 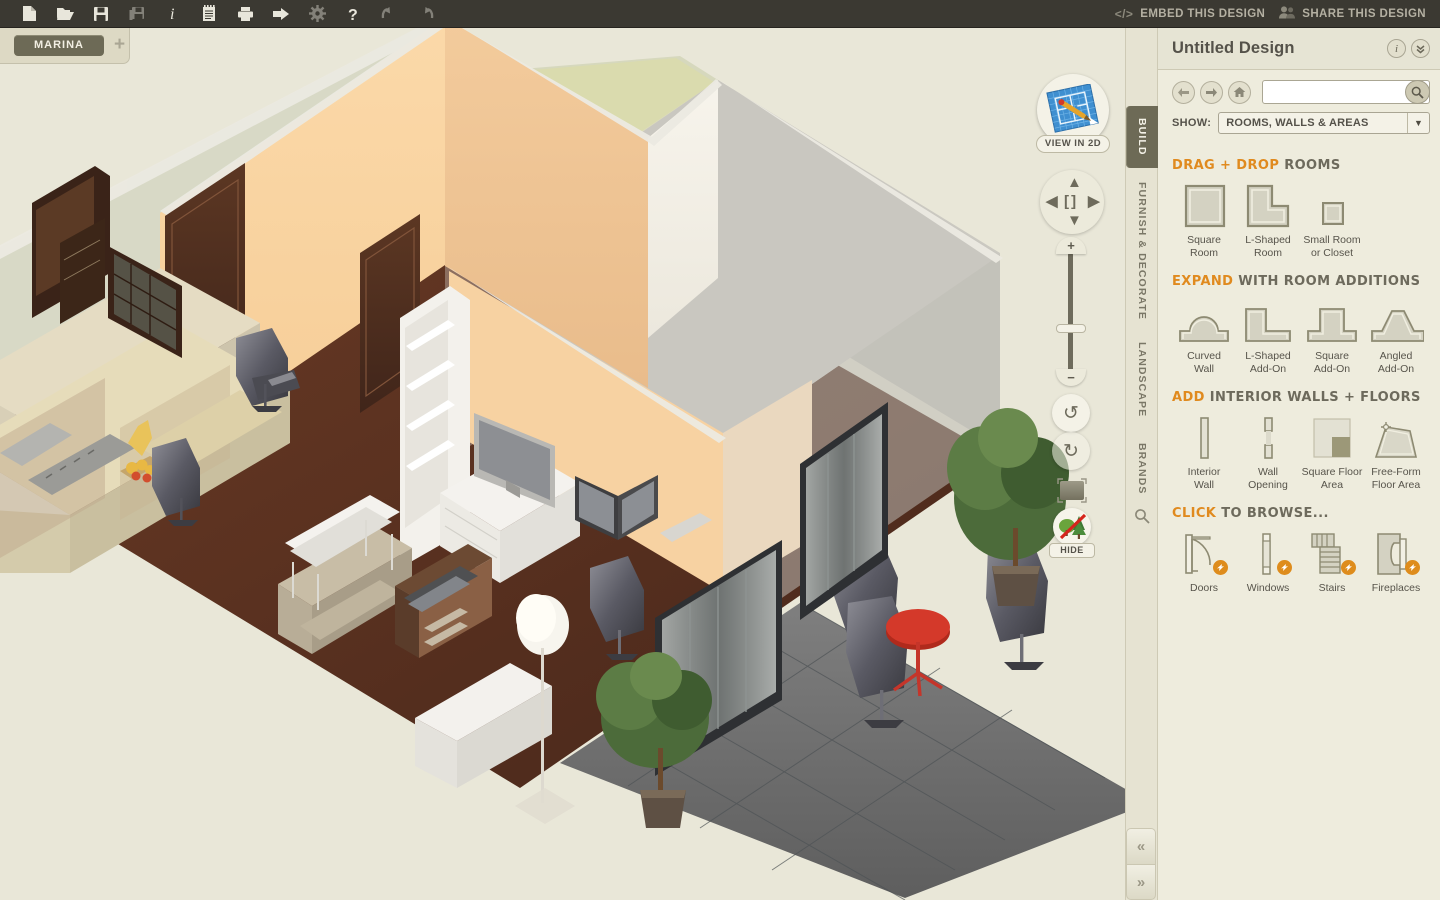 What do you see at coordinates (1188, 397) in the screenshot?
I see `heading-accent: ADD` at bounding box center [1188, 397].